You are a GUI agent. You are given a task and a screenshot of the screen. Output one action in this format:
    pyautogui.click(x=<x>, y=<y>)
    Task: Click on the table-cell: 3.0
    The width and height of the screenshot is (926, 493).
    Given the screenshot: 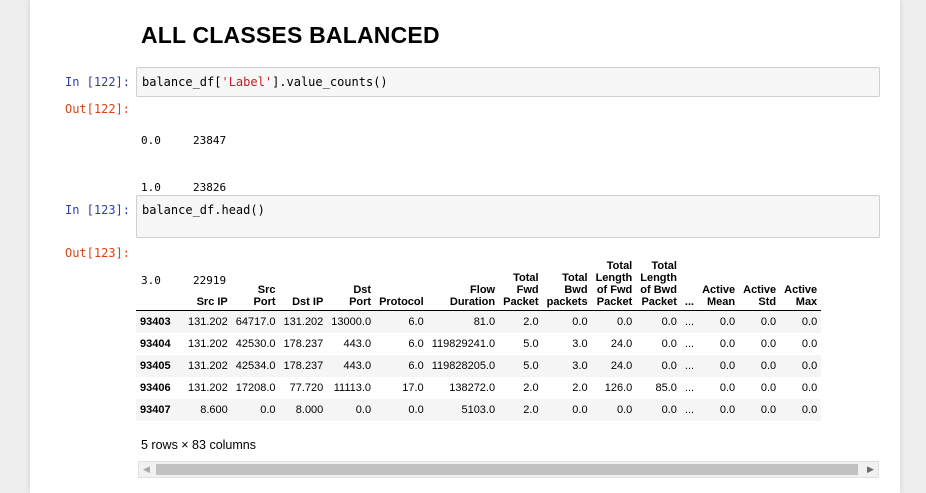 What is the action you would take?
    pyautogui.click(x=580, y=366)
    